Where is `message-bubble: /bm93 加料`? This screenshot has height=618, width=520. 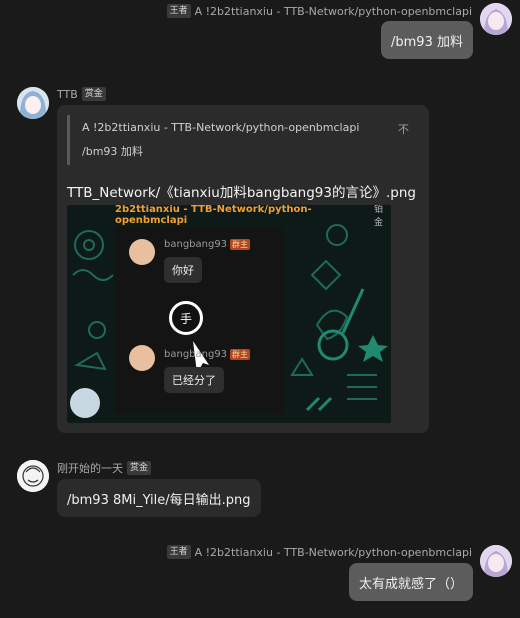
message-bubble: /bm93 加料 is located at coordinates (427, 40).